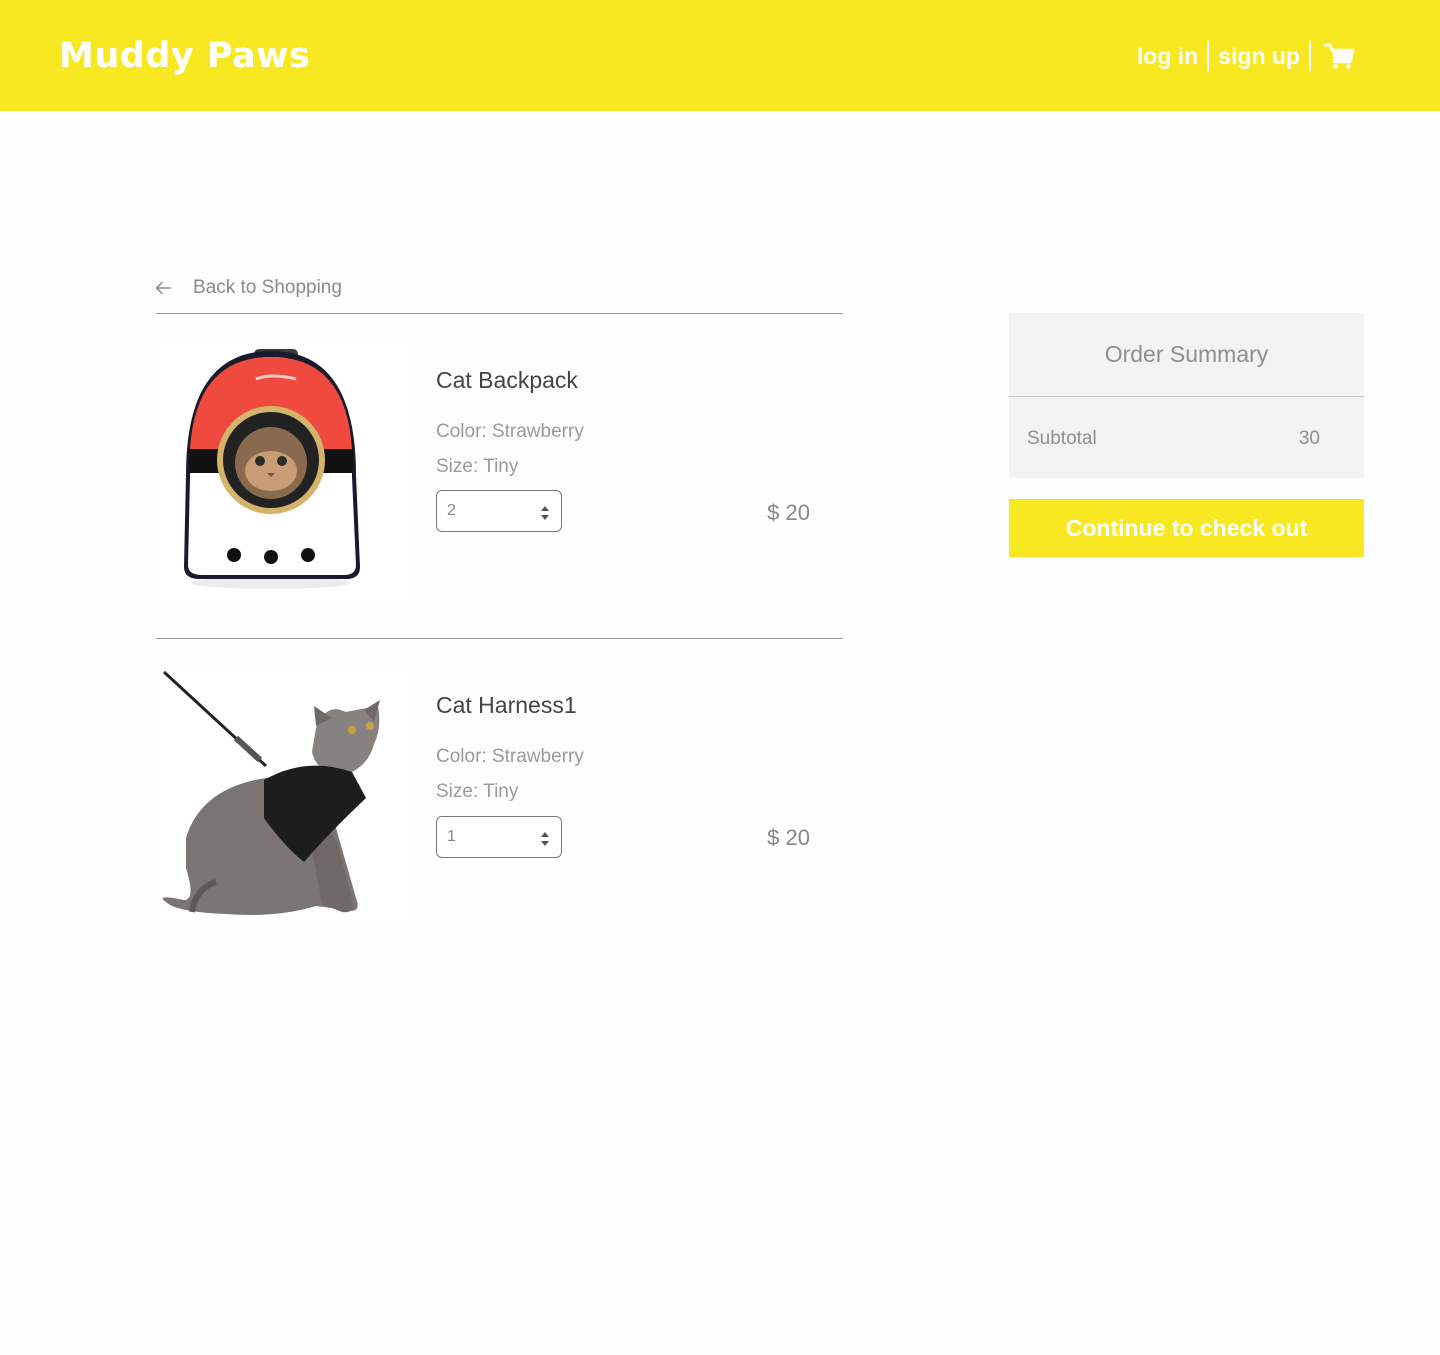  Describe the element at coordinates (163, 288) in the screenshot. I see `arrow-left-icon` at that location.